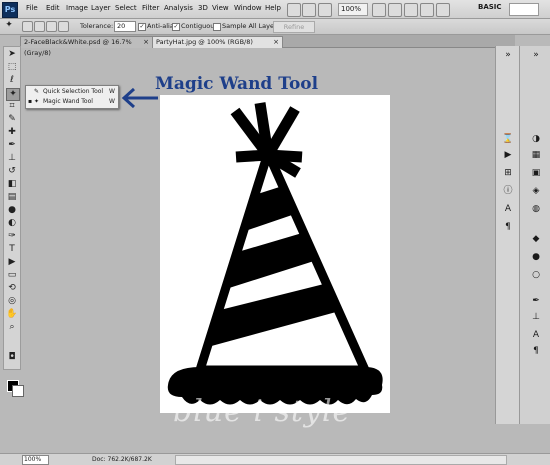 The width and height of the screenshot is (550, 465). I want to click on clone-stamp-icon: ⊥, so click(12, 158).